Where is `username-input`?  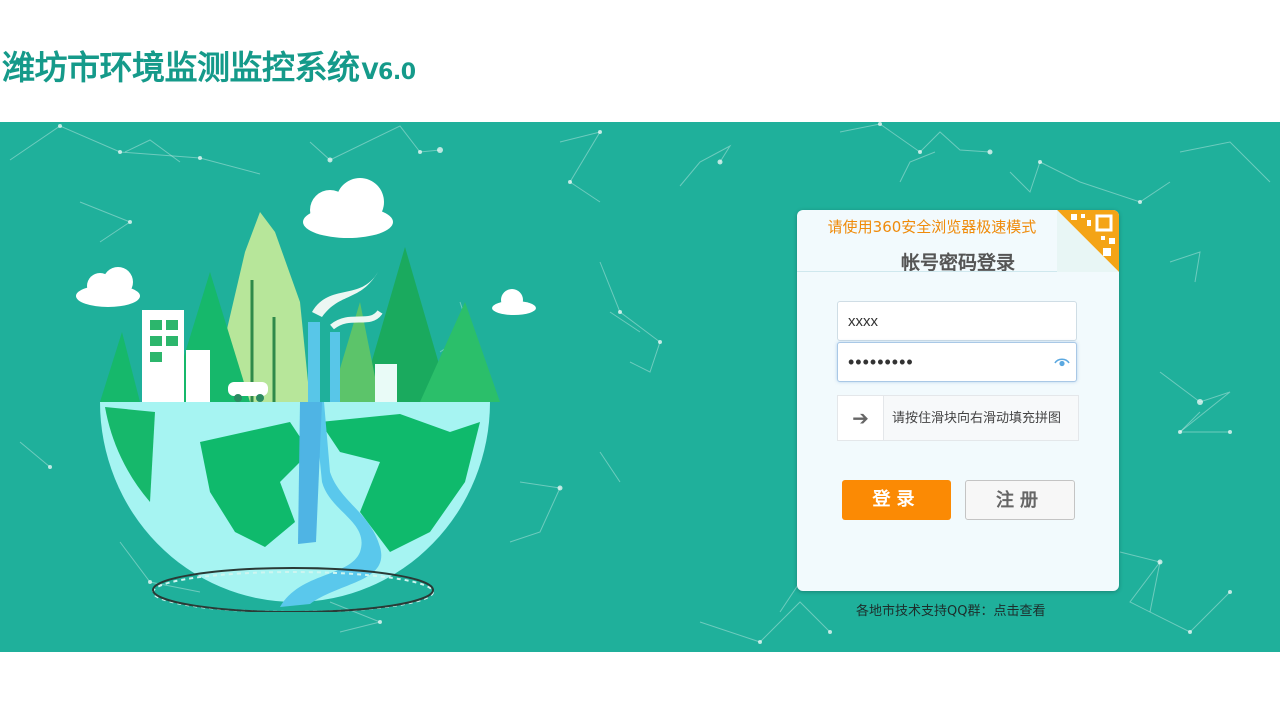 username-input is located at coordinates (957, 321).